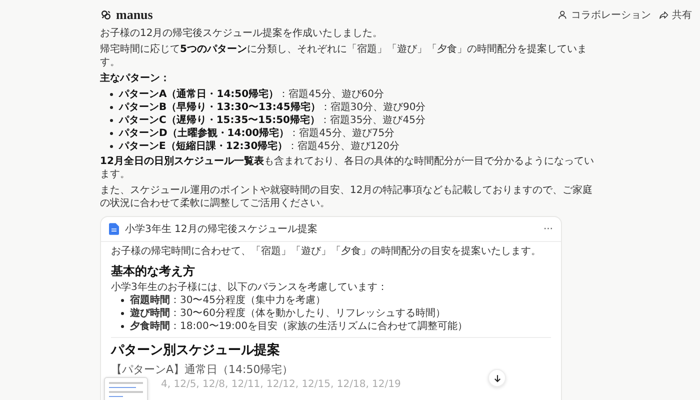  What do you see at coordinates (356, 384) in the screenshot?
I see `date-list: 4, 12/5, 12/8, 12/11, 12/12, 12/15, 12/18, 12/19` at bounding box center [356, 384].